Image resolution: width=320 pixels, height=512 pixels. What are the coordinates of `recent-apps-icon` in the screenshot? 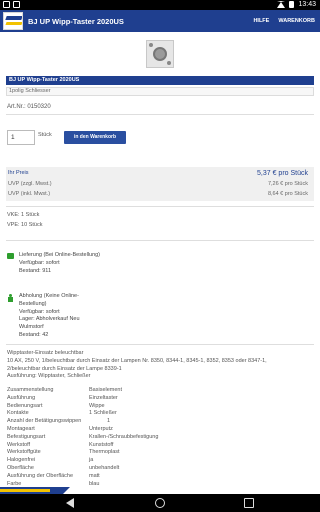 It's located at (249, 503).